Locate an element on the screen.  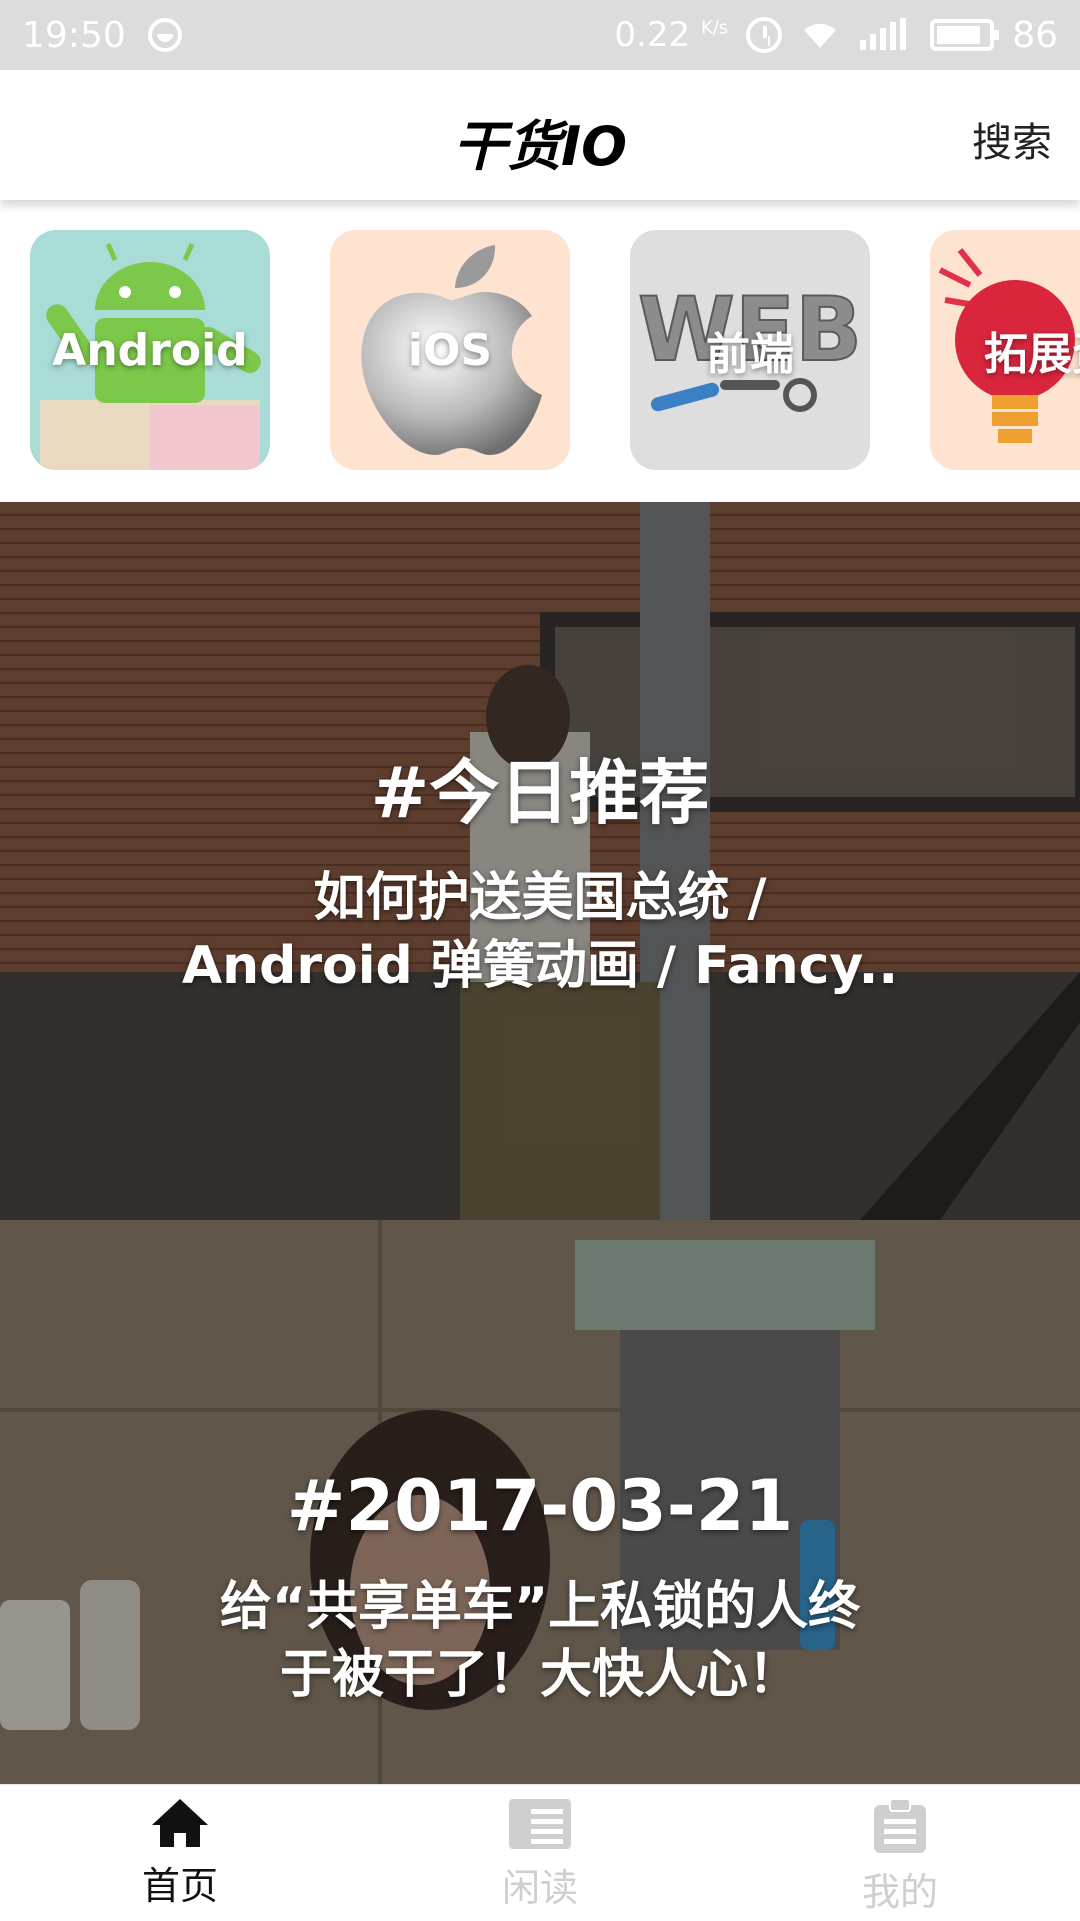
category-extension: 拓展资 is located at coordinates (1005, 350).